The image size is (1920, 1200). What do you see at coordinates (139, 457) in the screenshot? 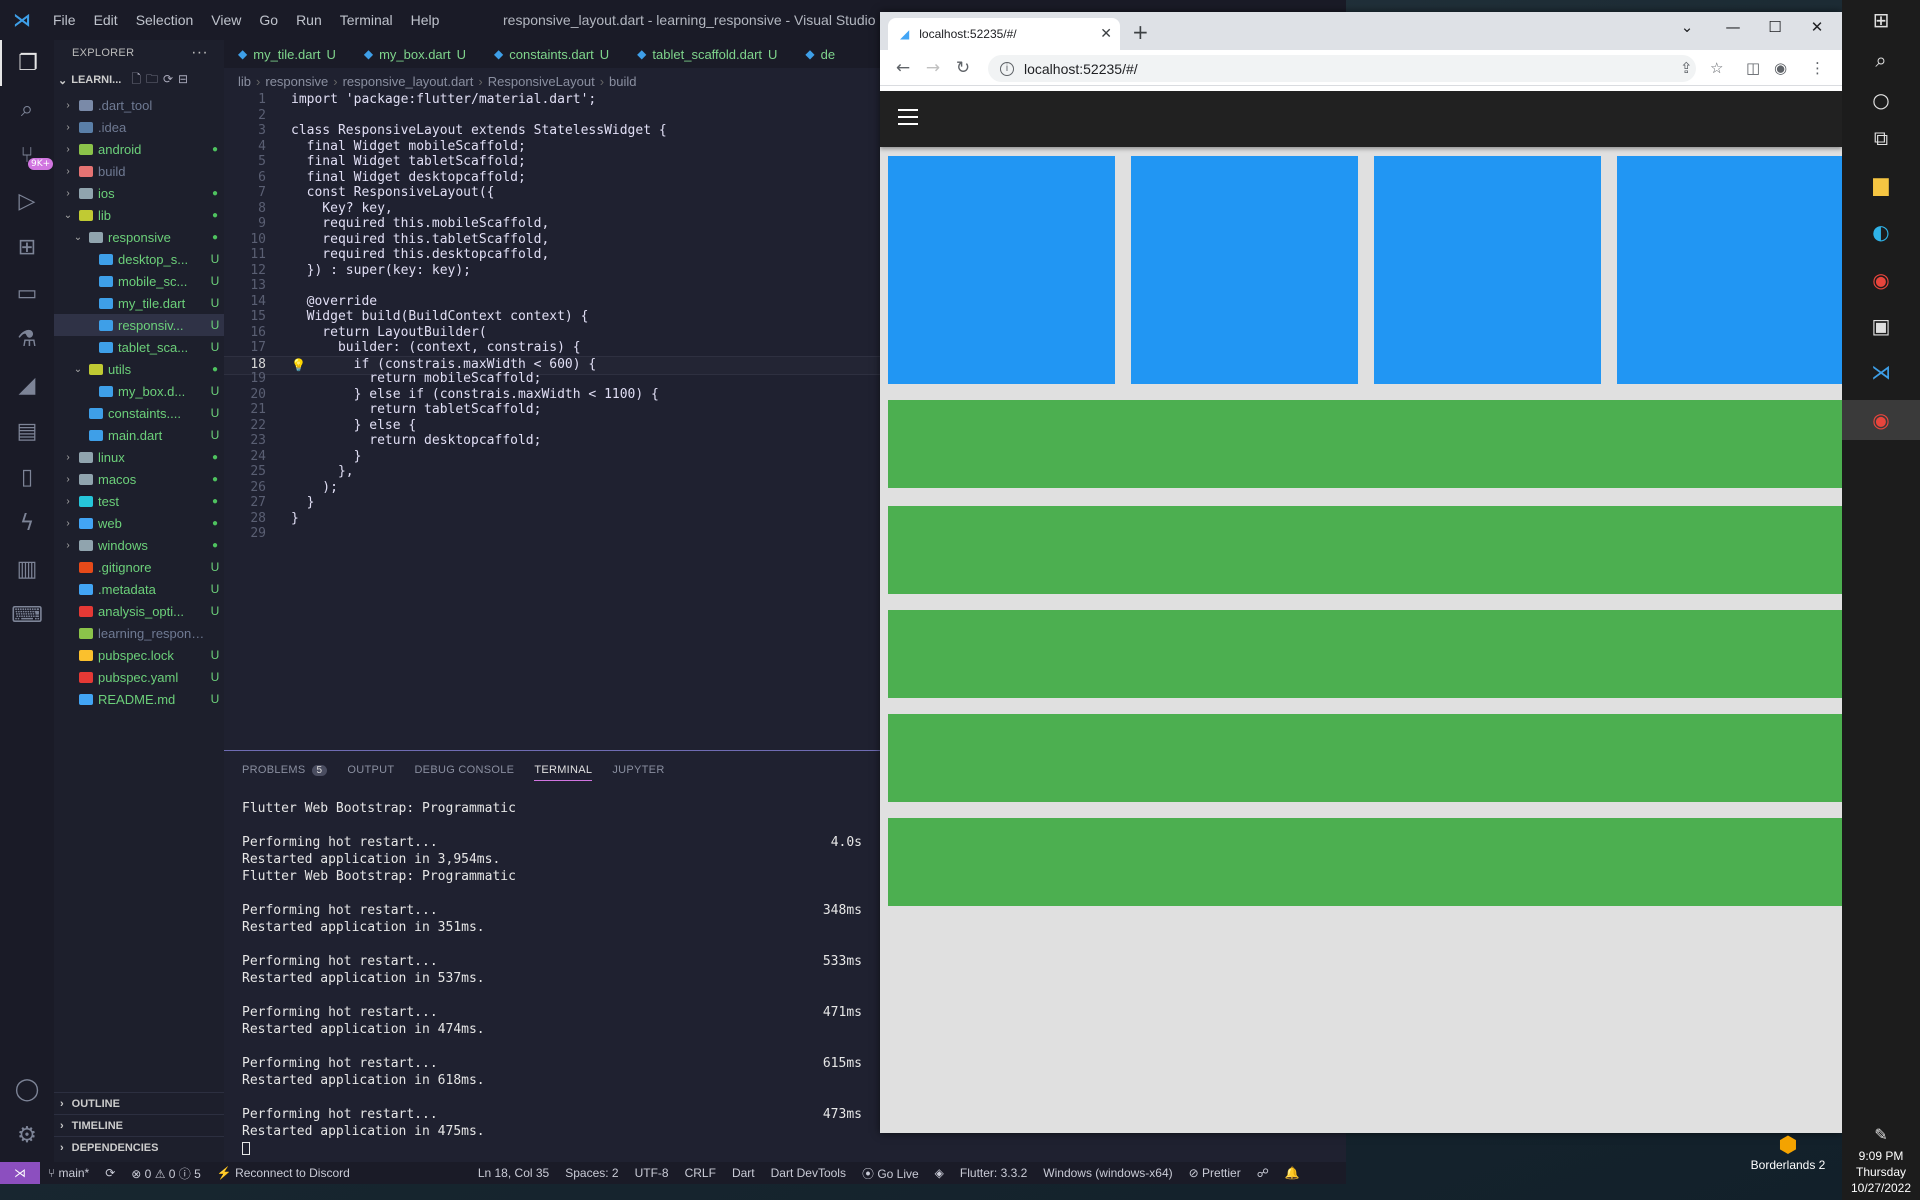
I see `tree-item: › linux ●` at bounding box center [139, 457].